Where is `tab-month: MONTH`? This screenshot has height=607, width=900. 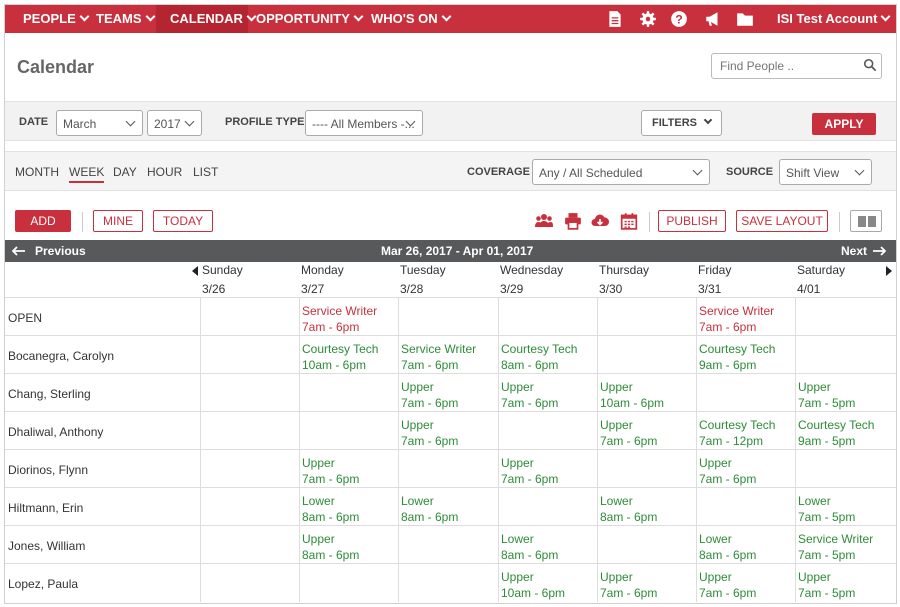 tab-month: MONTH is located at coordinates (37, 172).